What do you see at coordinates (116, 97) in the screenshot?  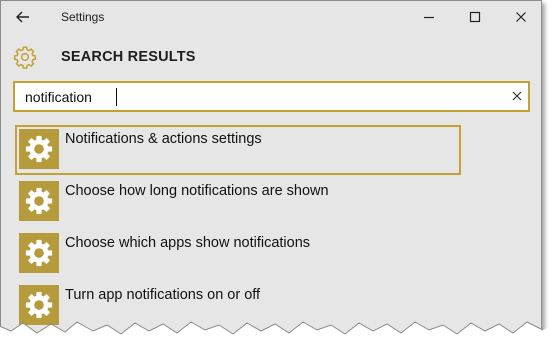 I see `text-caret` at bounding box center [116, 97].